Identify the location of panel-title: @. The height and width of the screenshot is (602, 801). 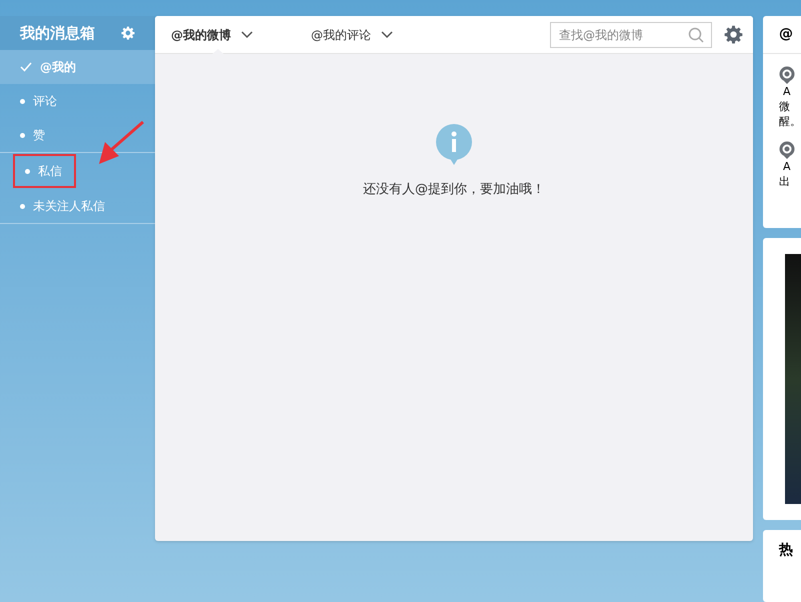
(786, 34).